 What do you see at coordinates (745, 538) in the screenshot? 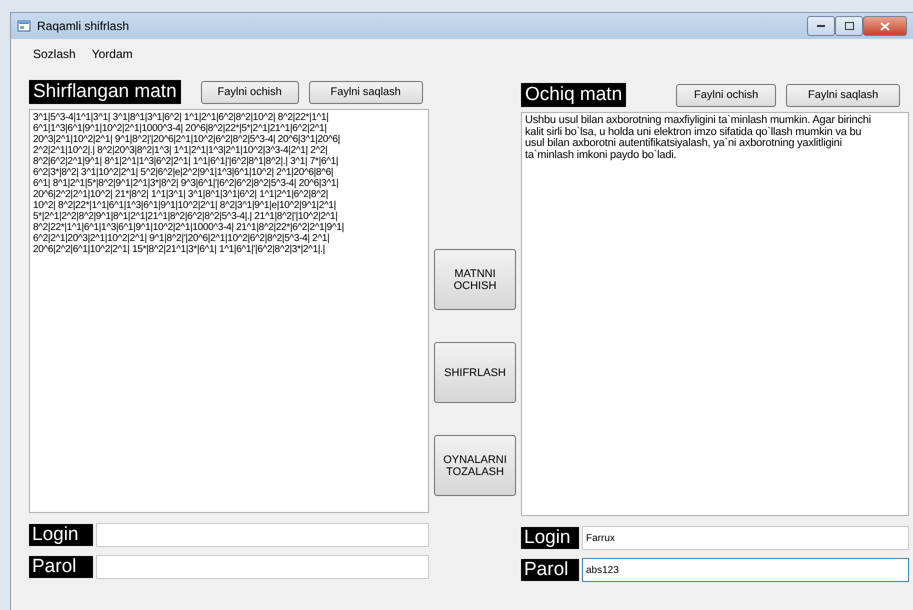
I see `login-field: Farrux` at bounding box center [745, 538].